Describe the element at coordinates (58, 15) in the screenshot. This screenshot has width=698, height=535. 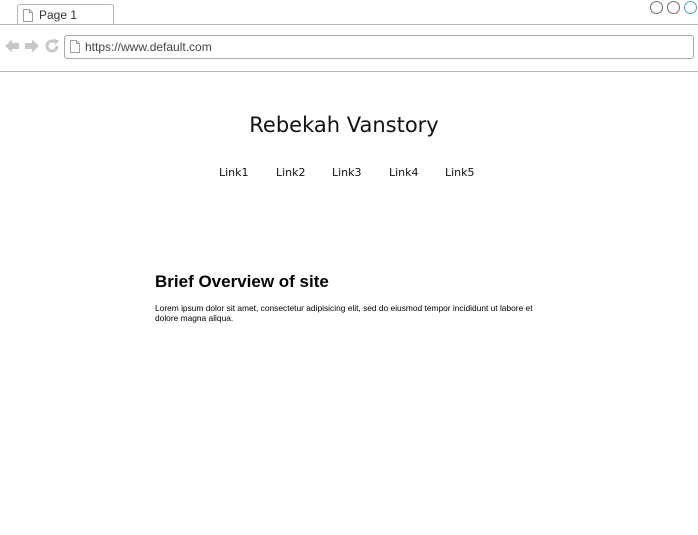
I see `tab-label: Page 1` at that location.